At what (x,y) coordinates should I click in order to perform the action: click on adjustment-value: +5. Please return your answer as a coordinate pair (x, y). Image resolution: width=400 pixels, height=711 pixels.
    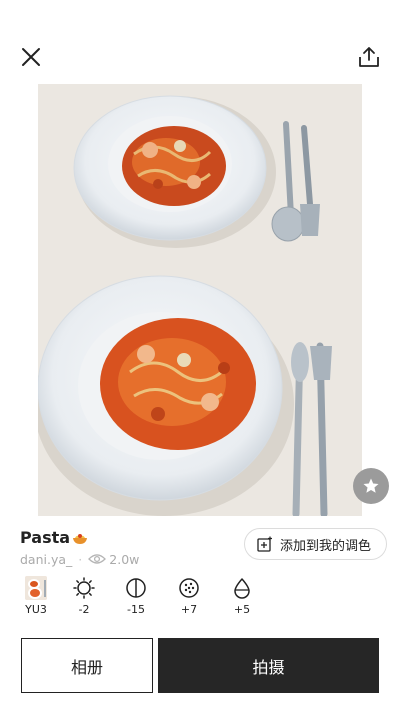
    Looking at the image, I should click on (242, 609).